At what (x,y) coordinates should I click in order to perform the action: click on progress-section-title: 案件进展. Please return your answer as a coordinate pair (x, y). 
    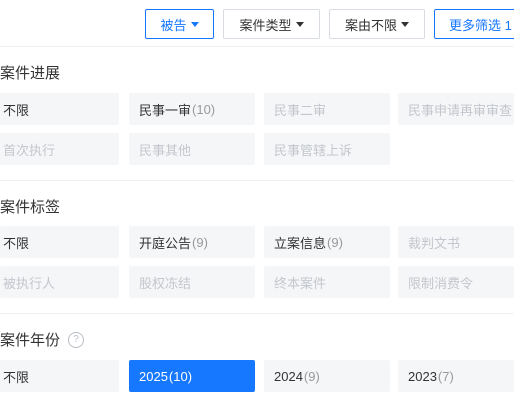
    Looking at the image, I should click on (30, 72).